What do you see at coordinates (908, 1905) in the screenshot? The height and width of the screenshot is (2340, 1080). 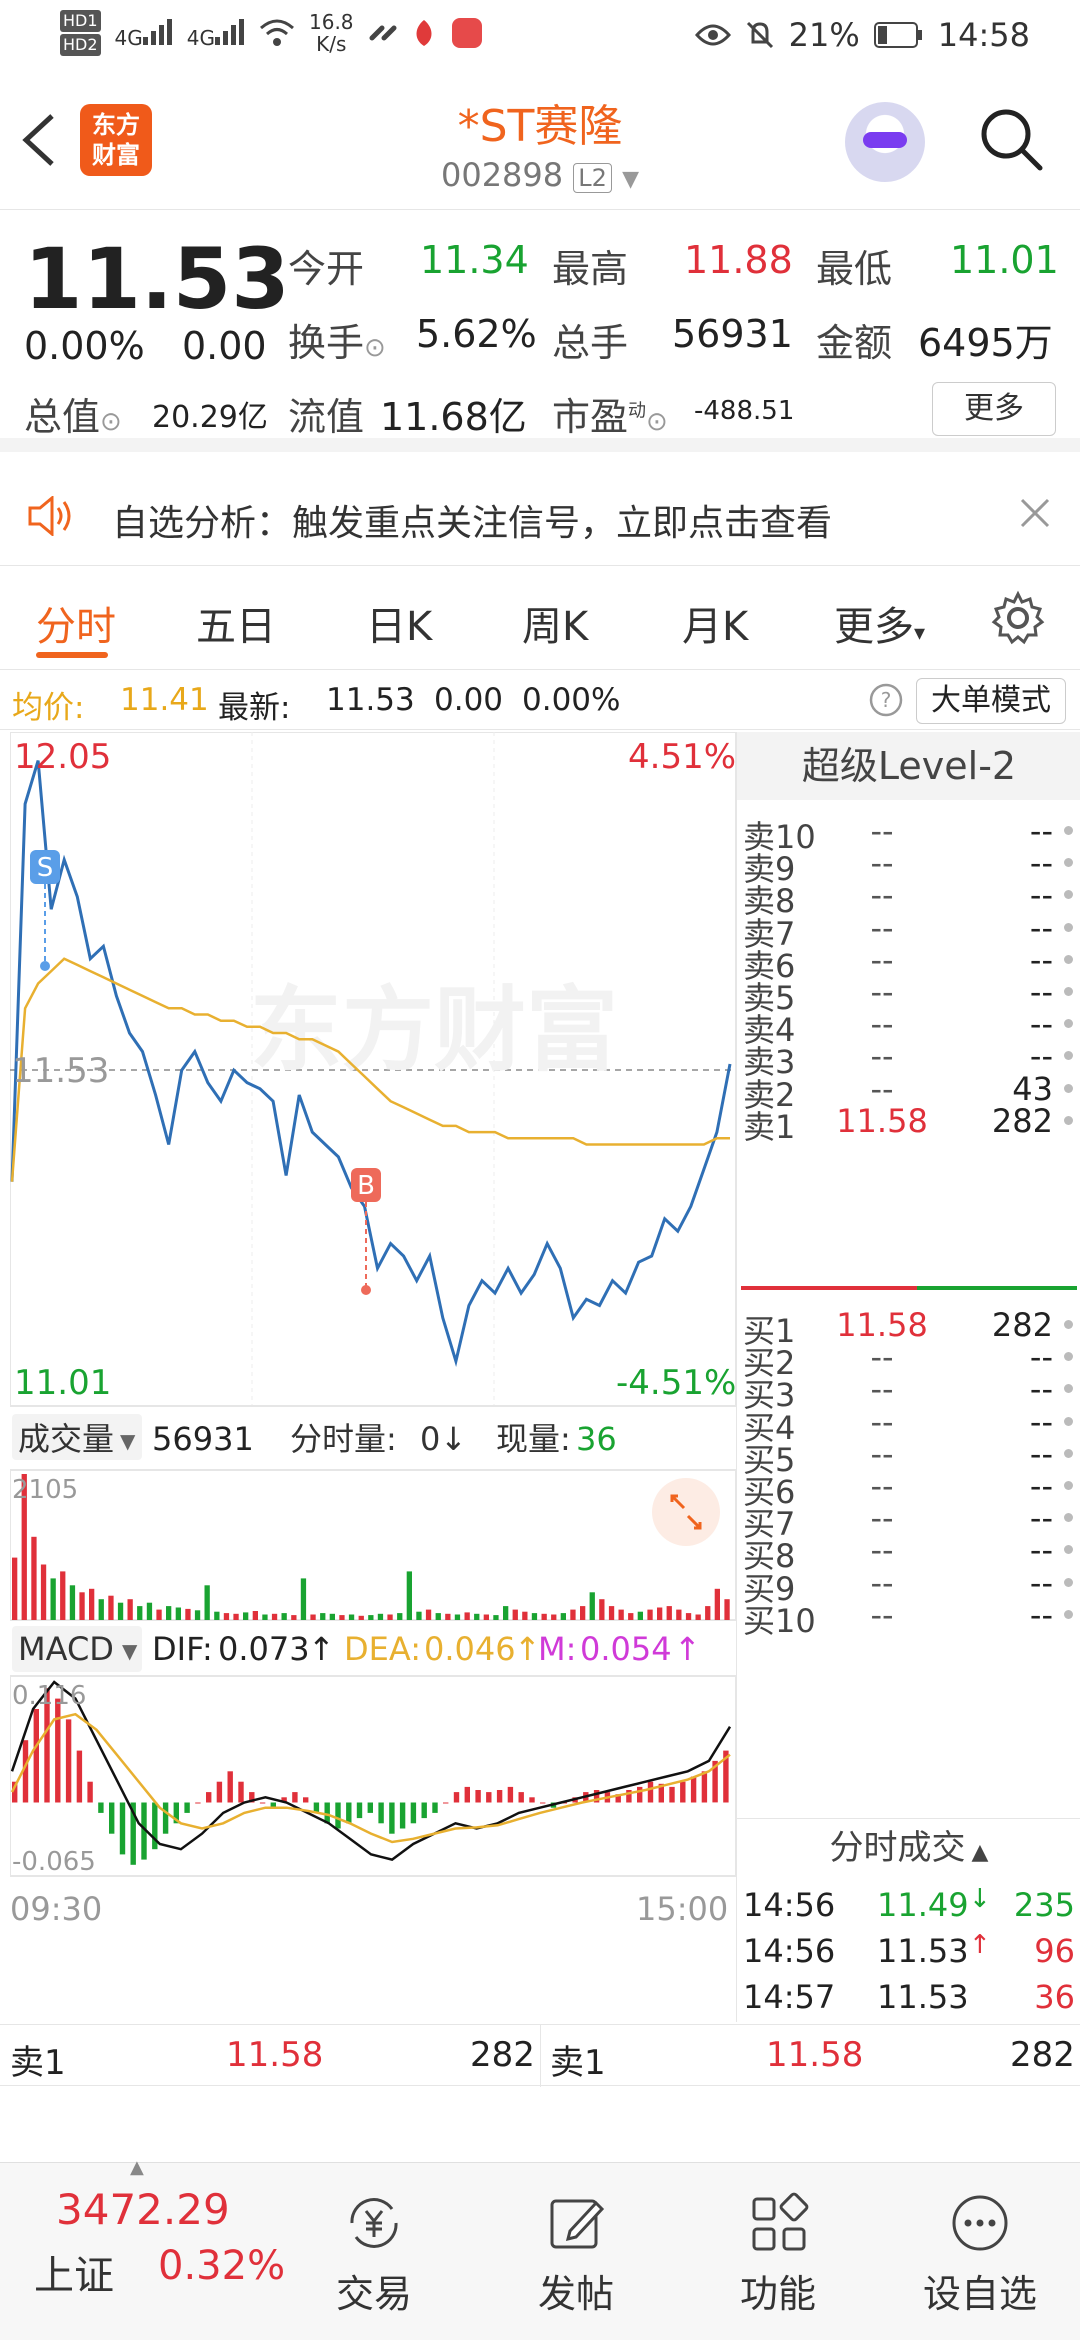 I see `trade-row: 14:56 11.49 ↓ 235` at bounding box center [908, 1905].